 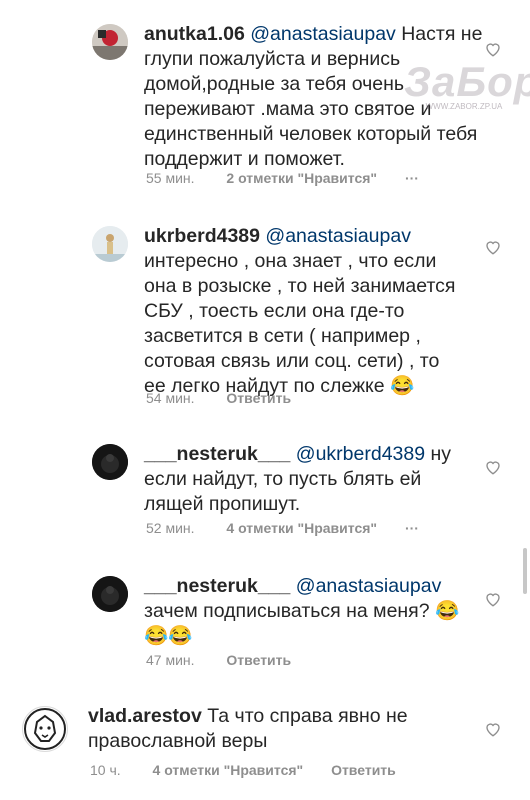 I want to click on comment-time: 52 мин., so click(x=170, y=528).